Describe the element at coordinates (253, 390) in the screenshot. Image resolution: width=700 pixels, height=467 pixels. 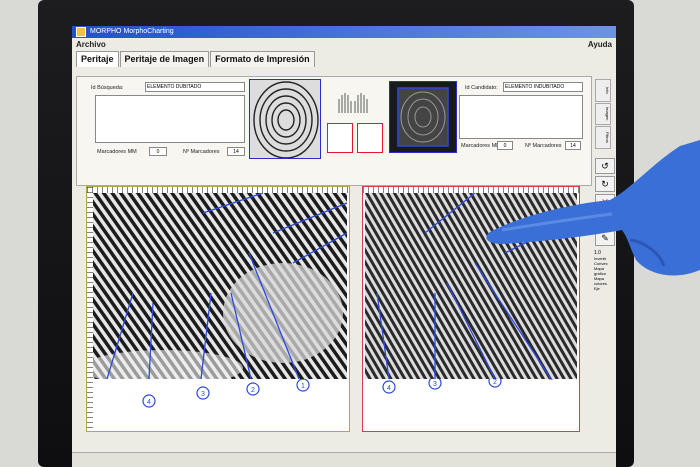
I see `latent-marker-2: 2` at that location.